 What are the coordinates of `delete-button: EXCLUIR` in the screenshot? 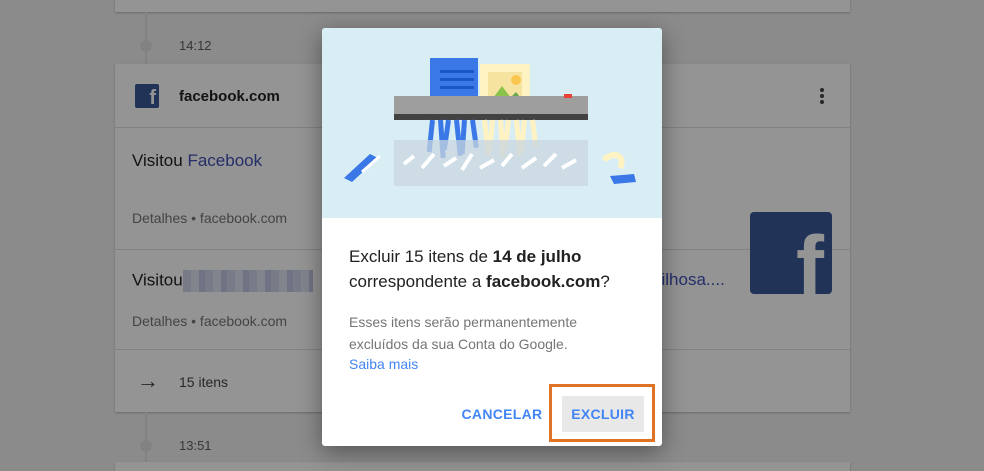 It's located at (603, 414).